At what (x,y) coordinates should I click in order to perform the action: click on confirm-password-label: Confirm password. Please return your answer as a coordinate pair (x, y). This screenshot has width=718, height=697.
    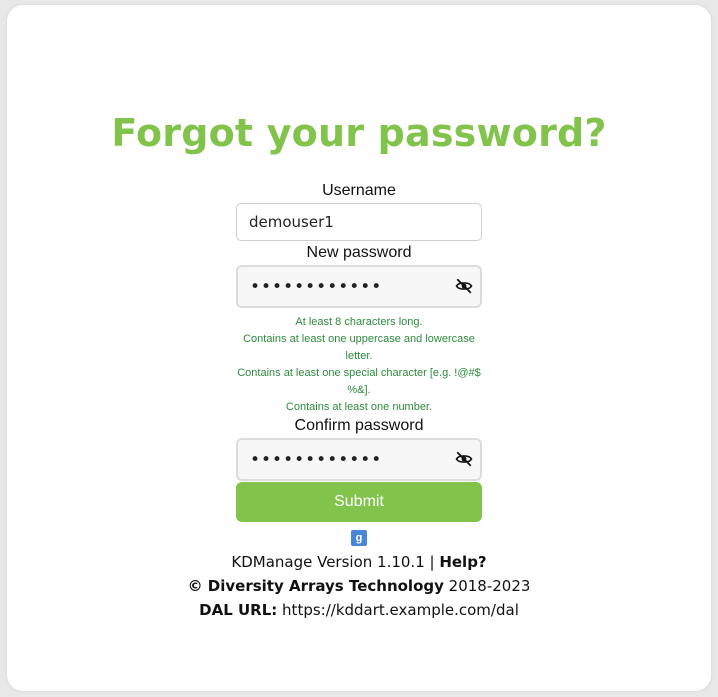
    Looking at the image, I should click on (359, 425).